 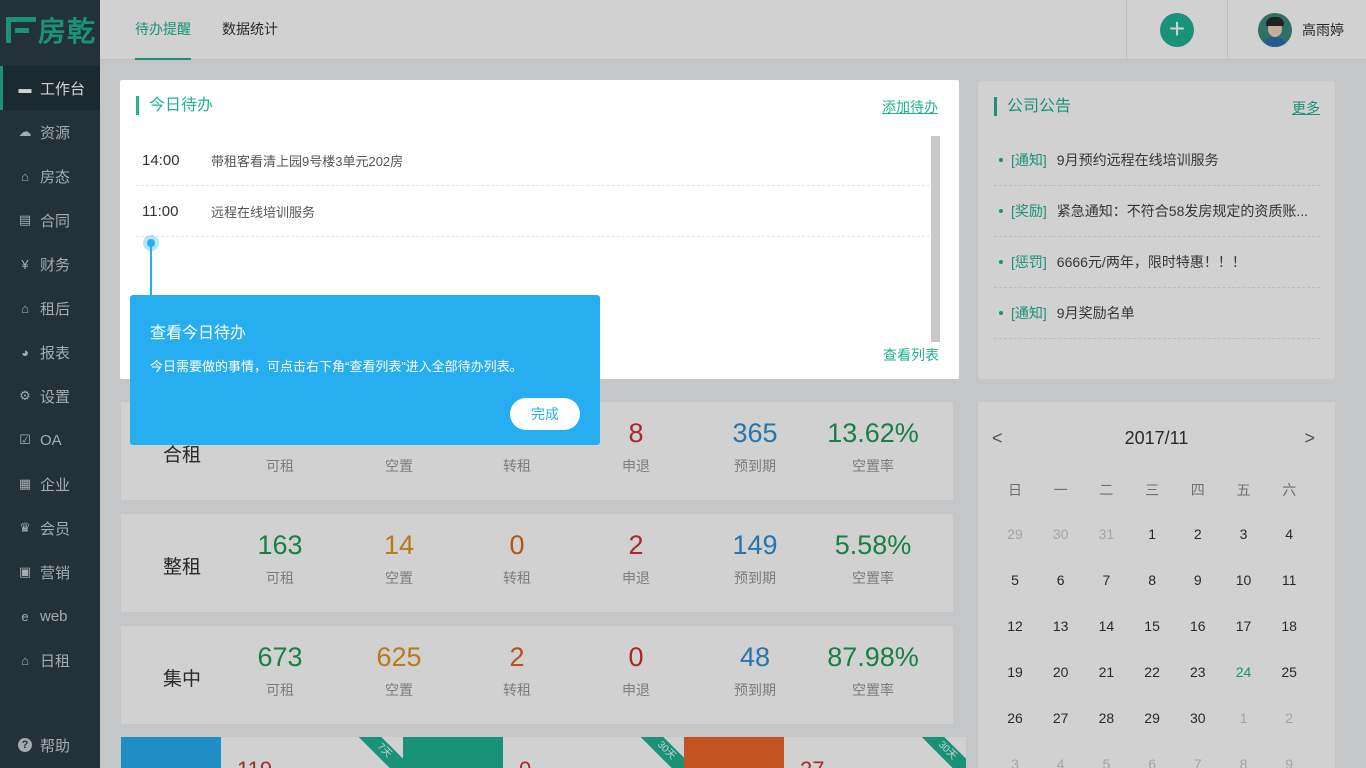 What do you see at coordinates (1106, 672) in the screenshot?
I see `calendar-day: 21` at bounding box center [1106, 672].